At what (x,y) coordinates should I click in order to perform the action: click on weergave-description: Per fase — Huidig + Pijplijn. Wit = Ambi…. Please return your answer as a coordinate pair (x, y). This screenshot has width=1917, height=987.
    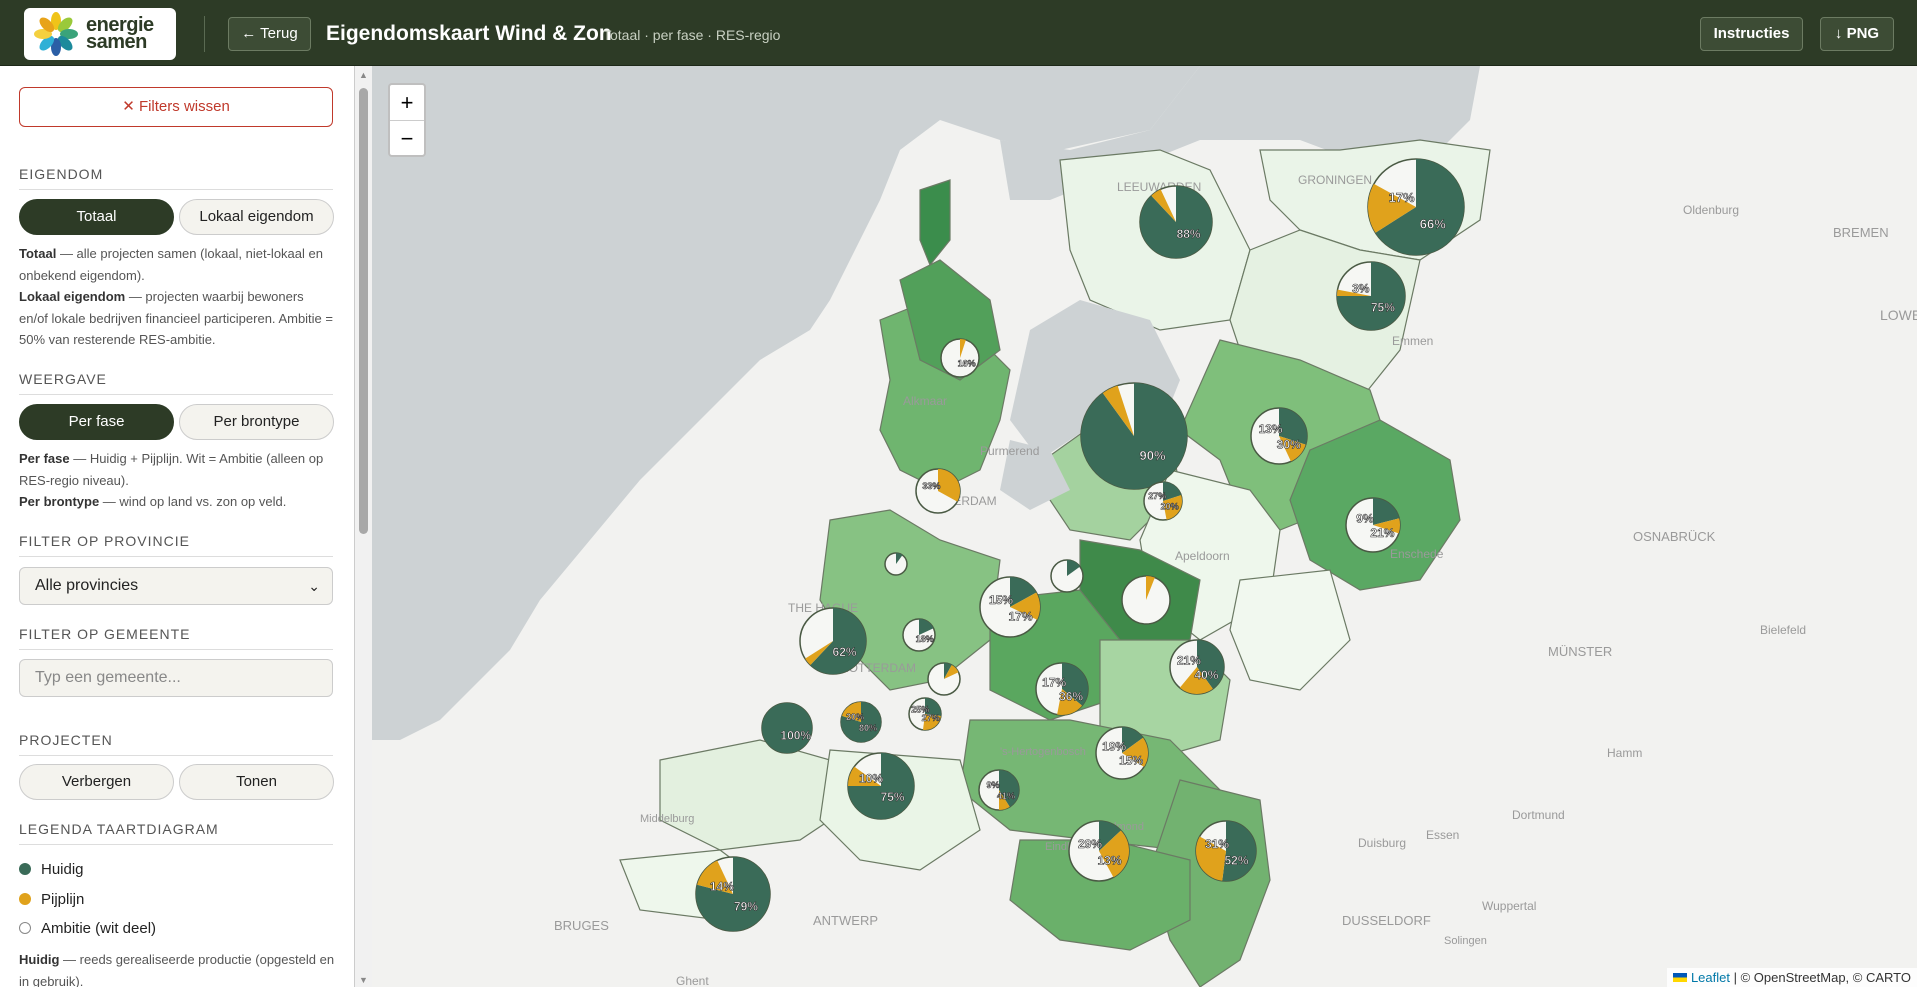
    Looking at the image, I should click on (177, 480).